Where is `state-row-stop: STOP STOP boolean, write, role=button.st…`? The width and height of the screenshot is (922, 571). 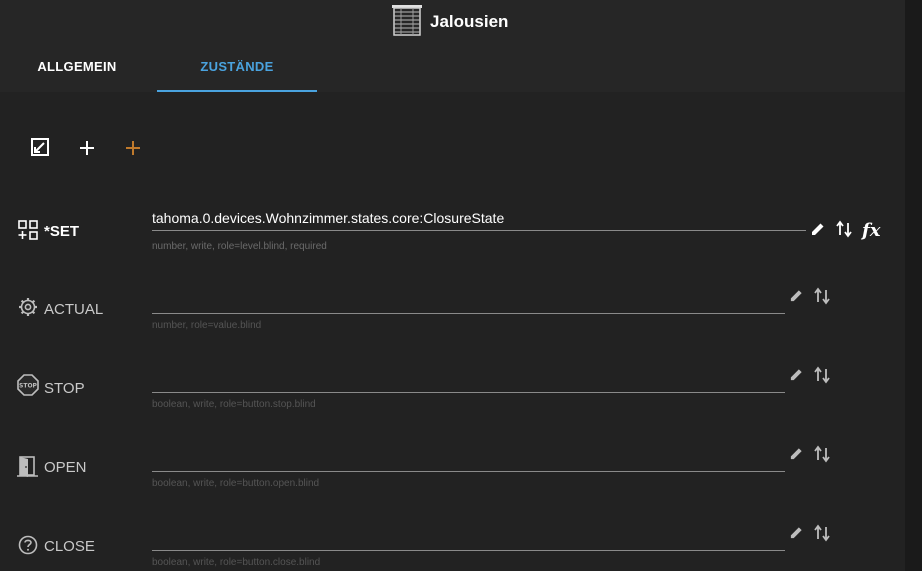 state-row-stop: STOP STOP boolean, write, role=button.st… is located at coordinates (452, 398).